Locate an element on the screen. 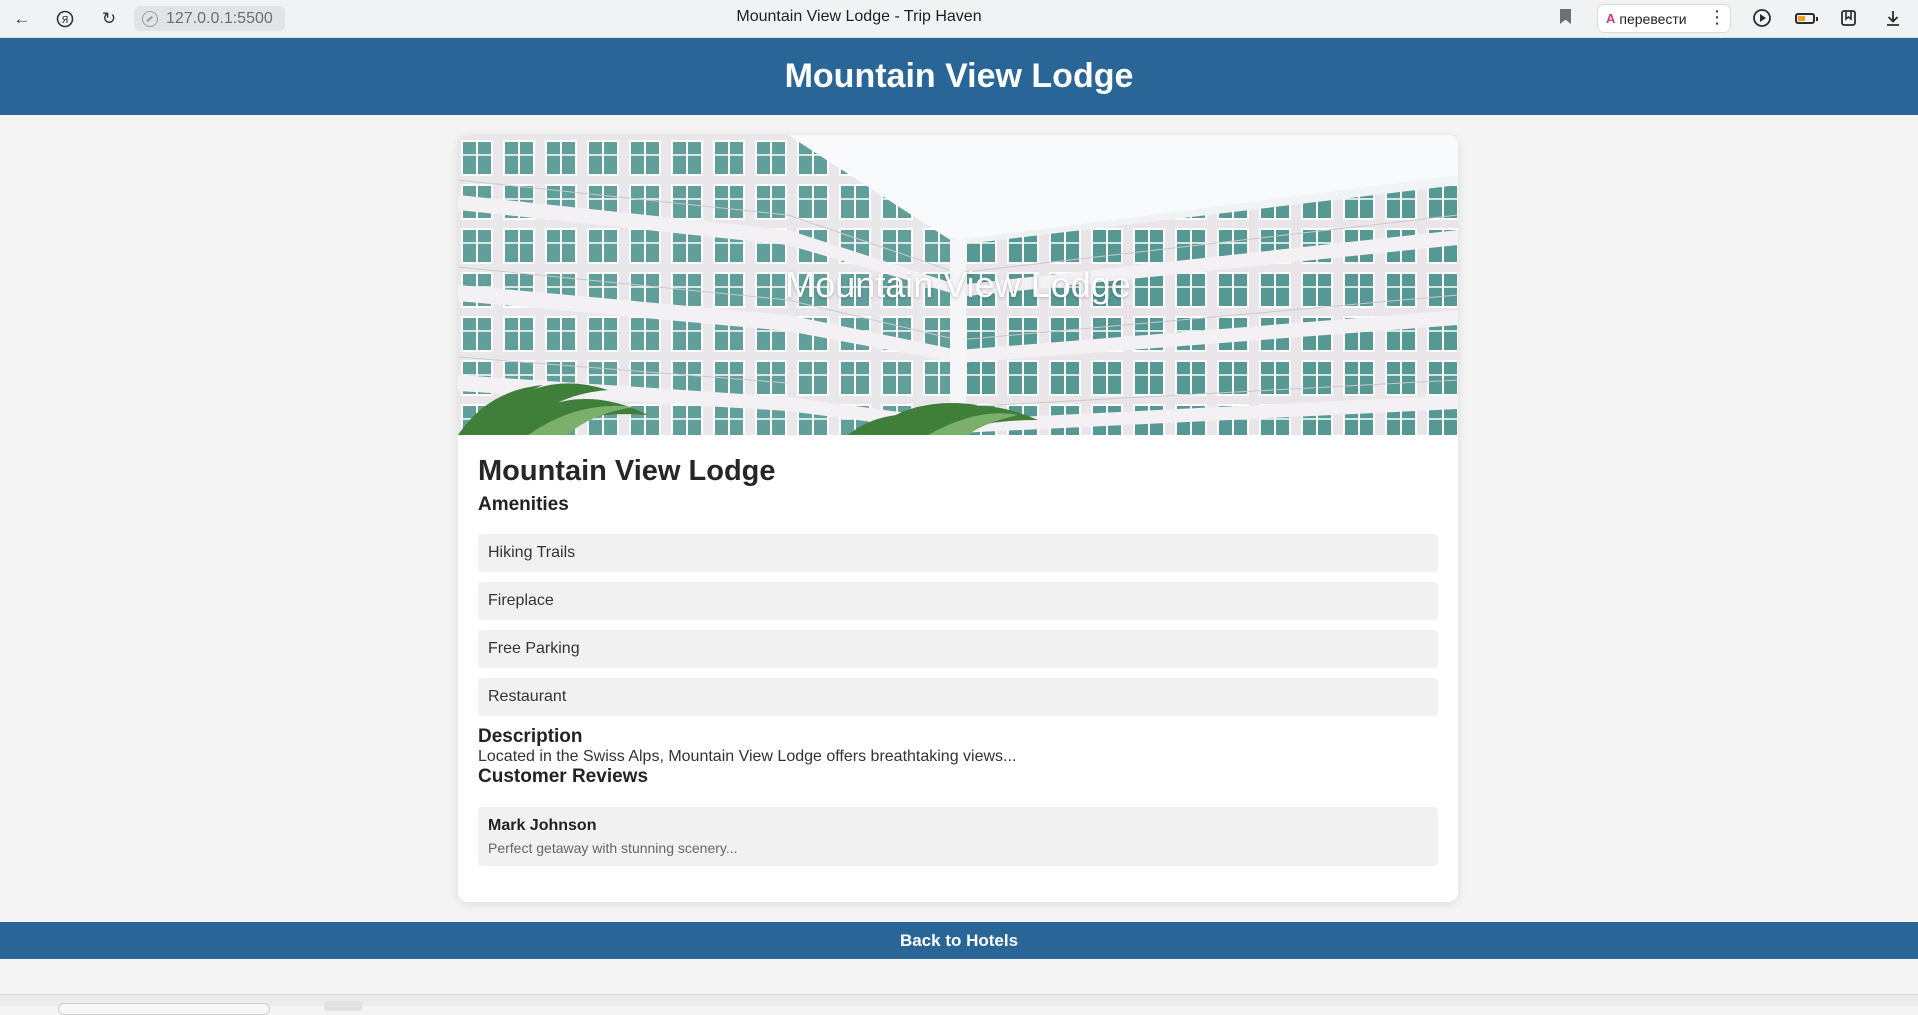  amenity-item: Free Parking is located at coordinates (958, 649).